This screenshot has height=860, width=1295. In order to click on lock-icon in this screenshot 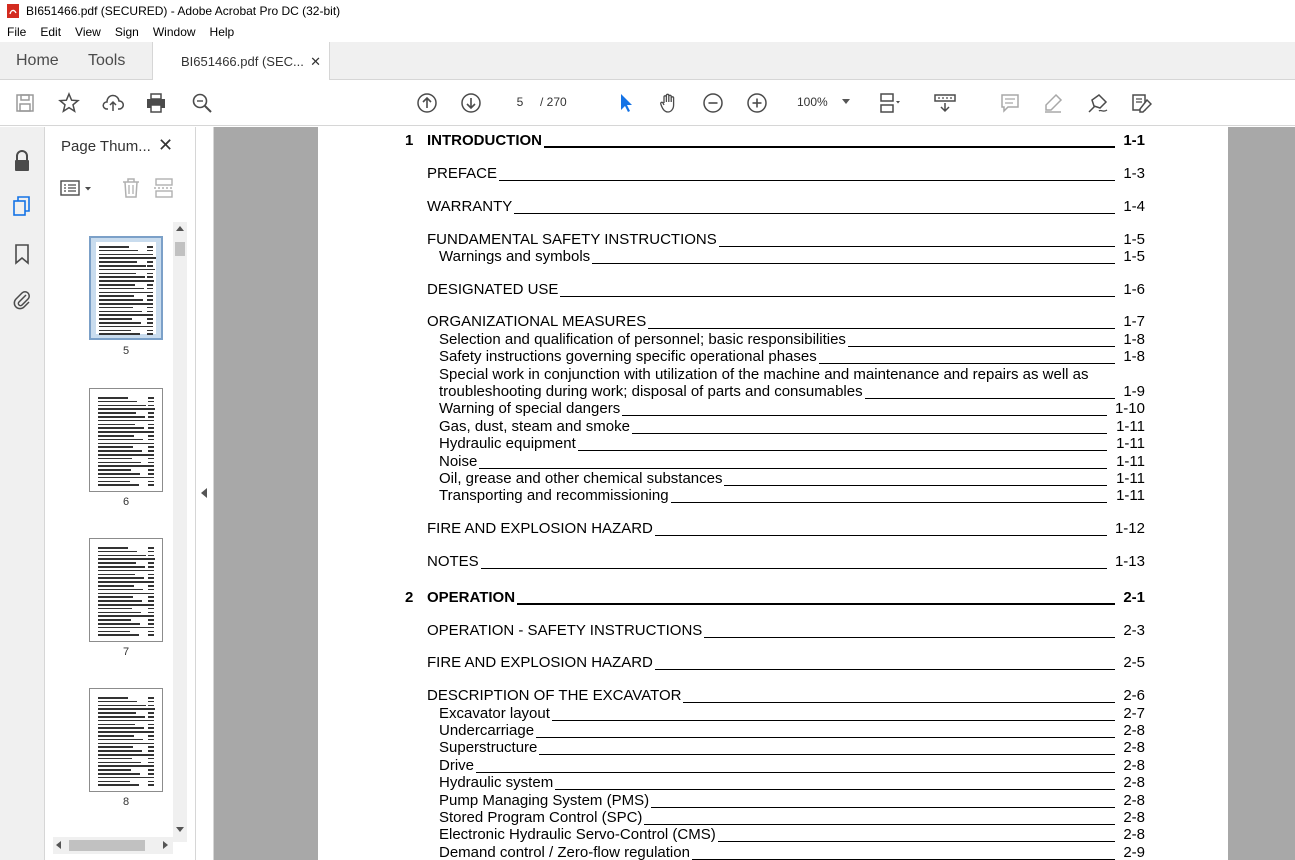, I will do `click(22, 161)`.